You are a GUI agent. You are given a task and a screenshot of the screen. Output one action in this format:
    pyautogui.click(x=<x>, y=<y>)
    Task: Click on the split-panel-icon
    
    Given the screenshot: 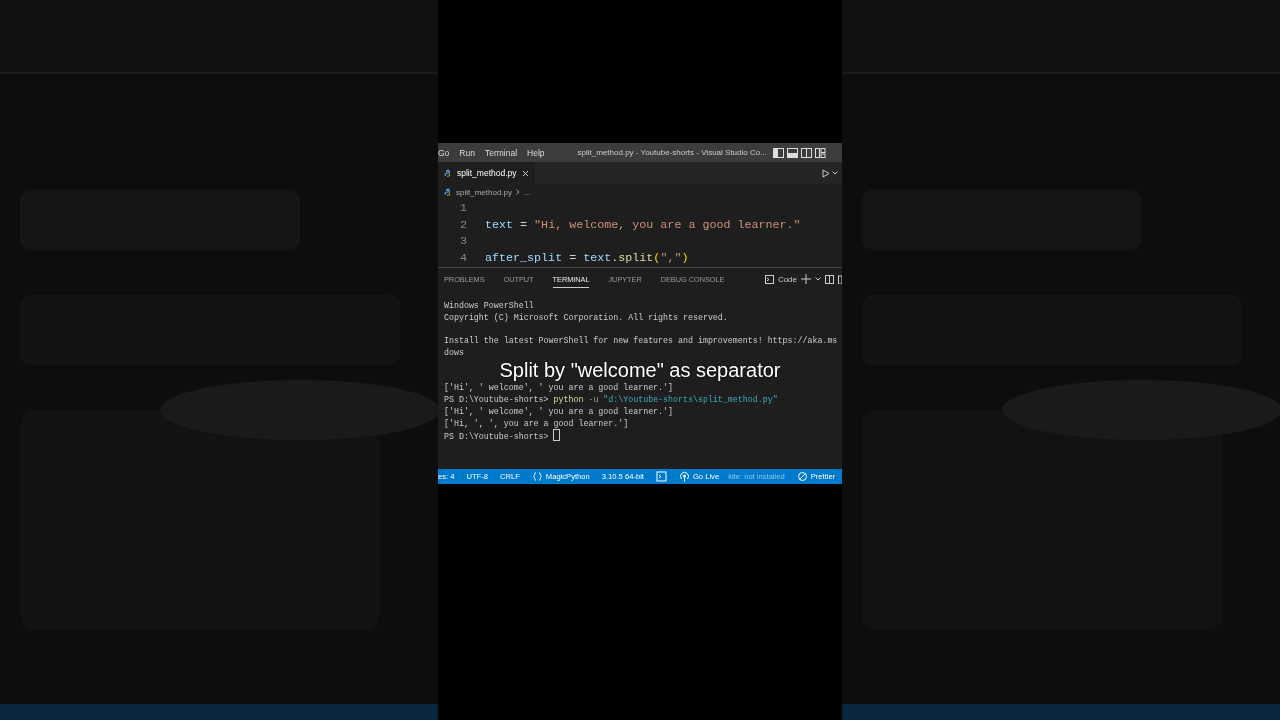 What is the action you would take?
    pyautogui.click(x=829, y=279)
    